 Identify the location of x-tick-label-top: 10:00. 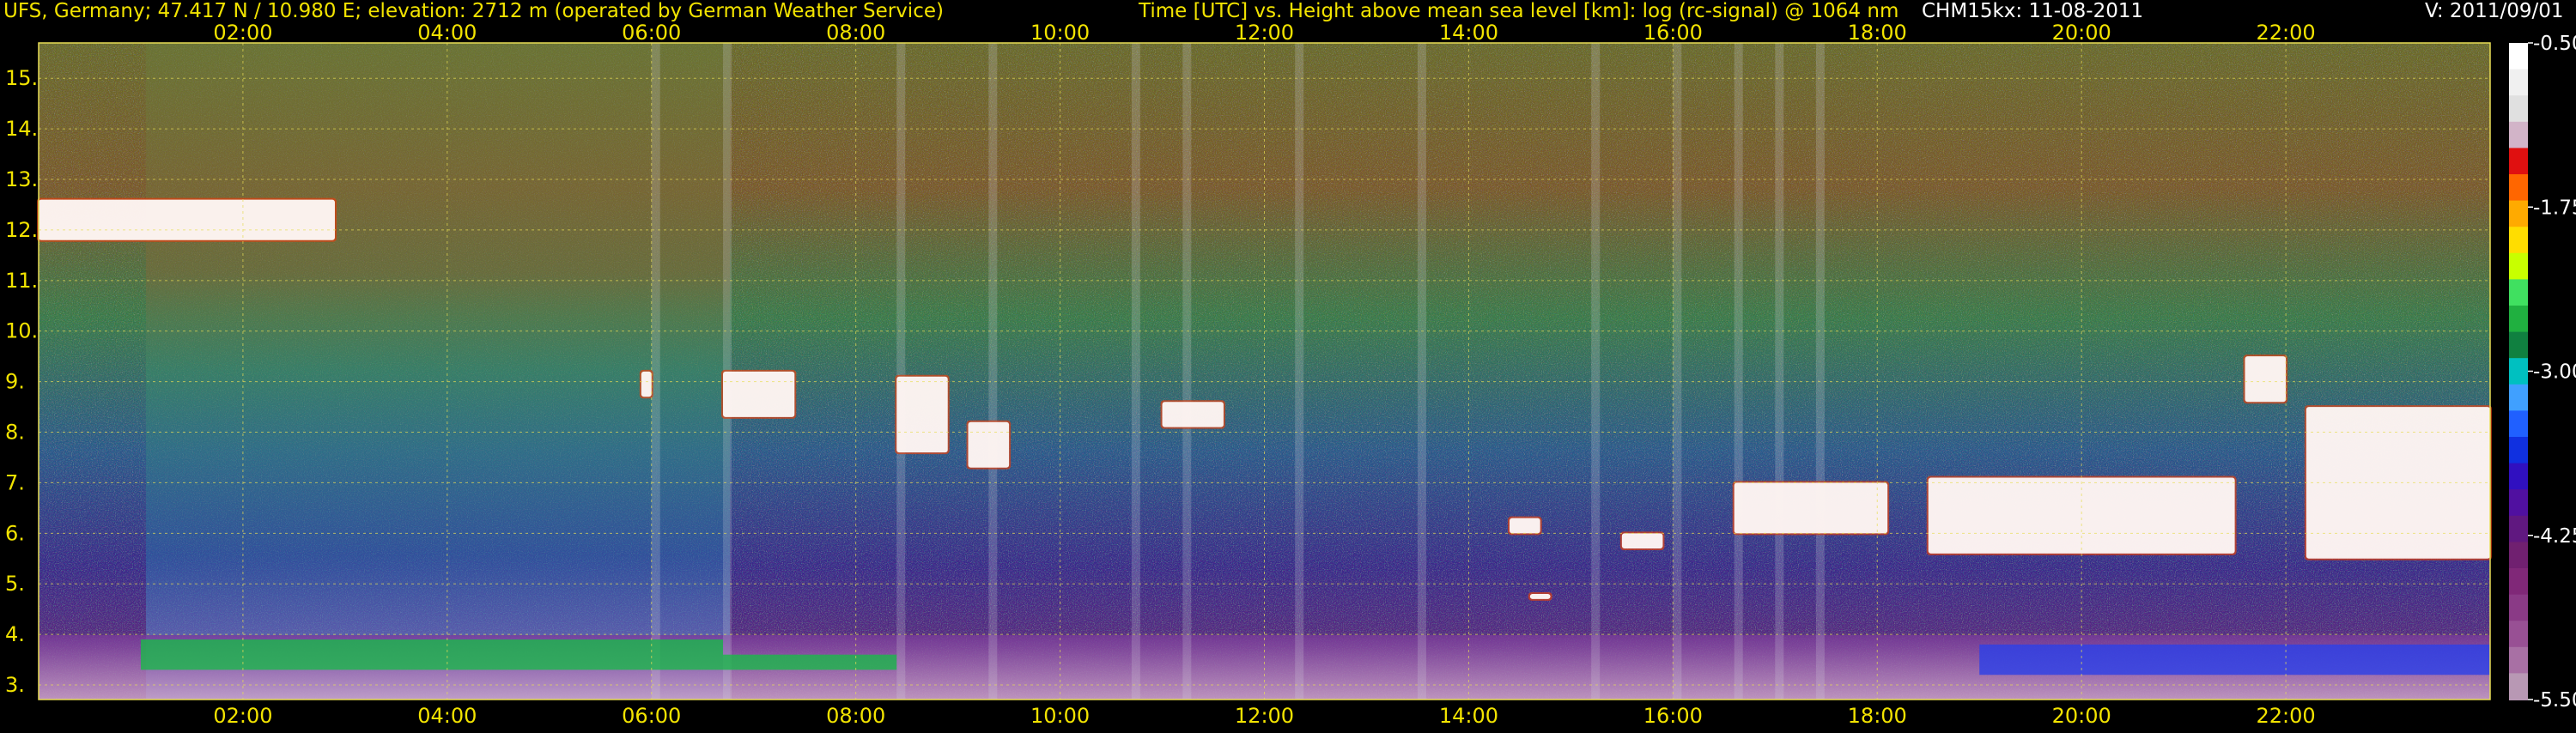
(1060, 33).